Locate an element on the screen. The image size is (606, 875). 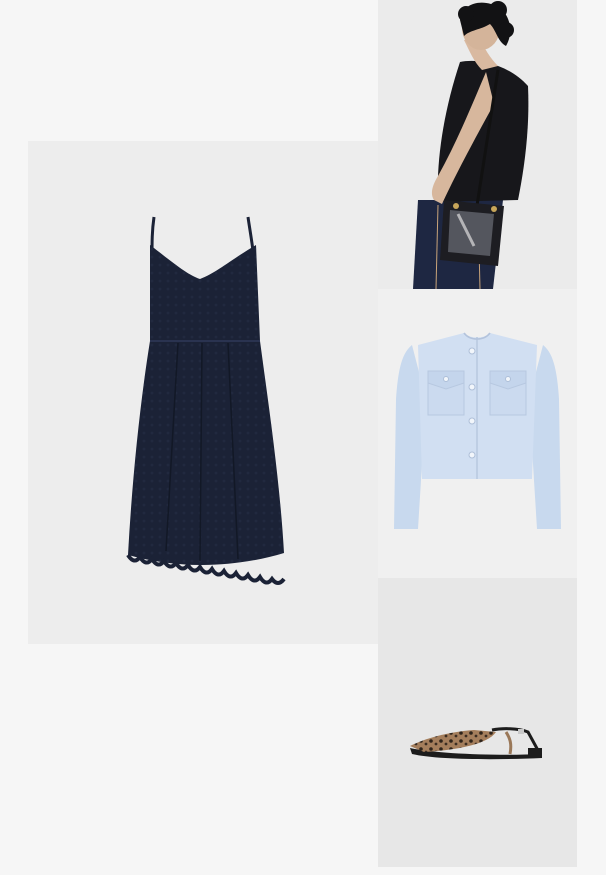
bag-product-tile is located at coordinates (477, 144).